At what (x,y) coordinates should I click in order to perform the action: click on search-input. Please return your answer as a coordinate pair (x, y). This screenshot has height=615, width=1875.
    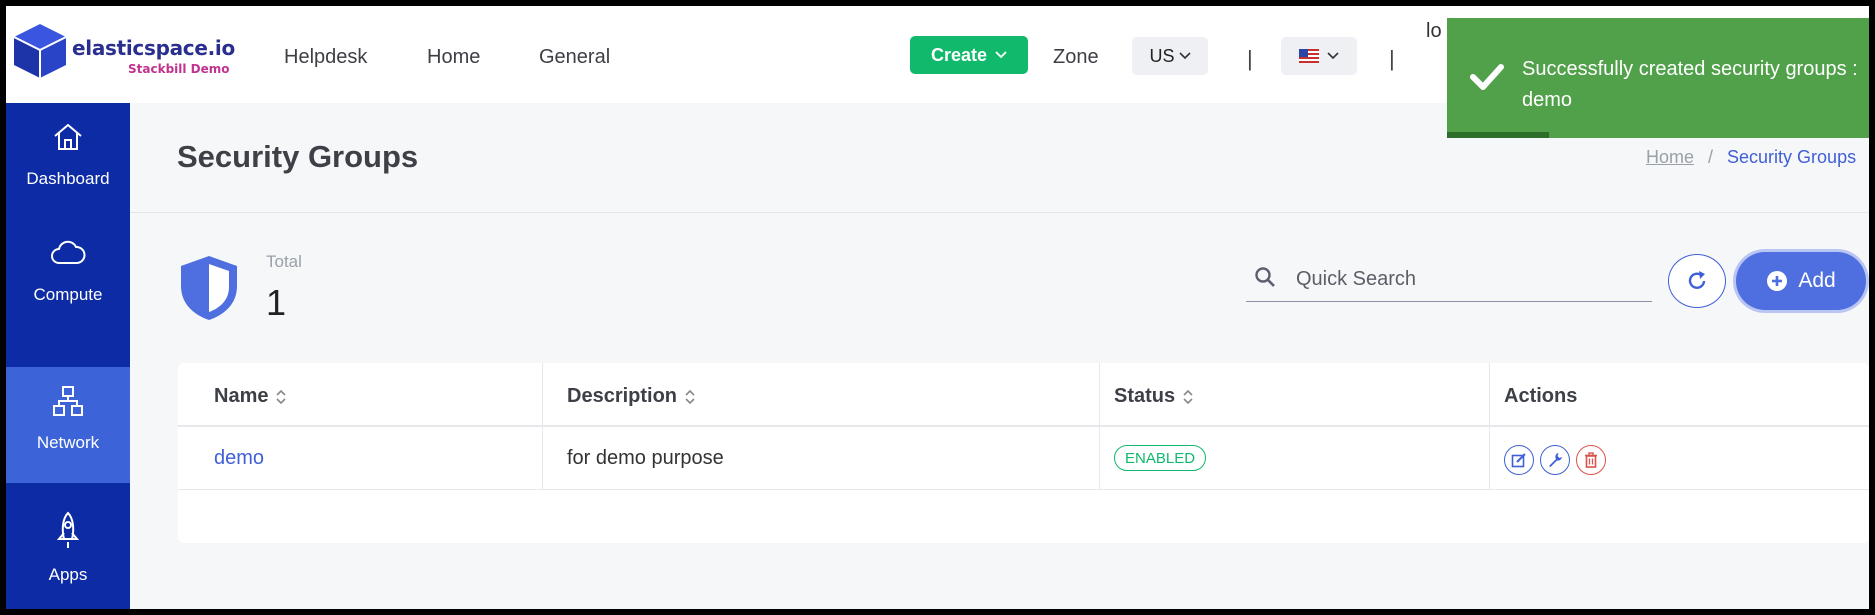
    Looking at the image, I should click on (1471, 279).